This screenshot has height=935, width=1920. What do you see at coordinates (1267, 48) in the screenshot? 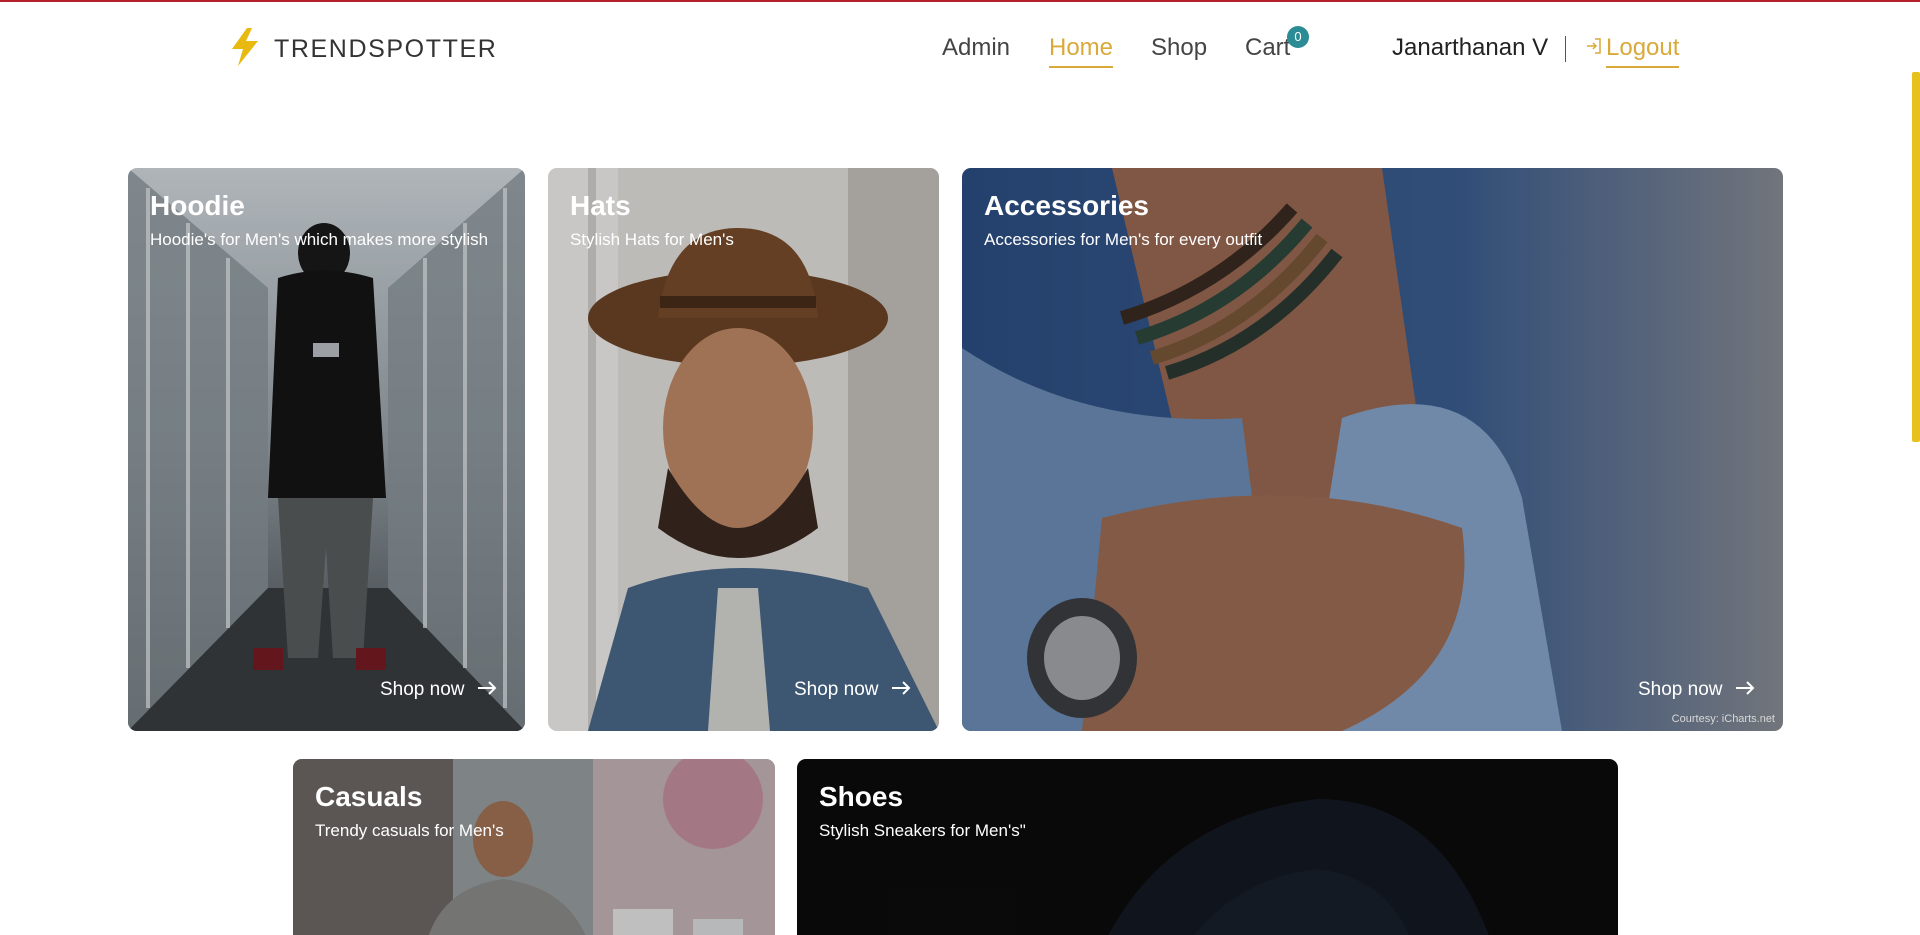
I see `nav-cart: Cart` at bounding box center [1267, 48].